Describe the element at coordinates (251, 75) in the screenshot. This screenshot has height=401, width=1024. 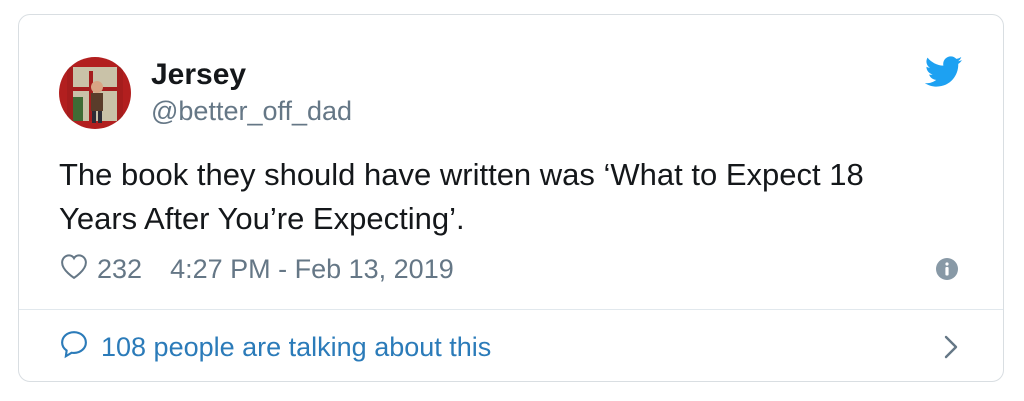
I see `author-display-name: Jersey` at that location.